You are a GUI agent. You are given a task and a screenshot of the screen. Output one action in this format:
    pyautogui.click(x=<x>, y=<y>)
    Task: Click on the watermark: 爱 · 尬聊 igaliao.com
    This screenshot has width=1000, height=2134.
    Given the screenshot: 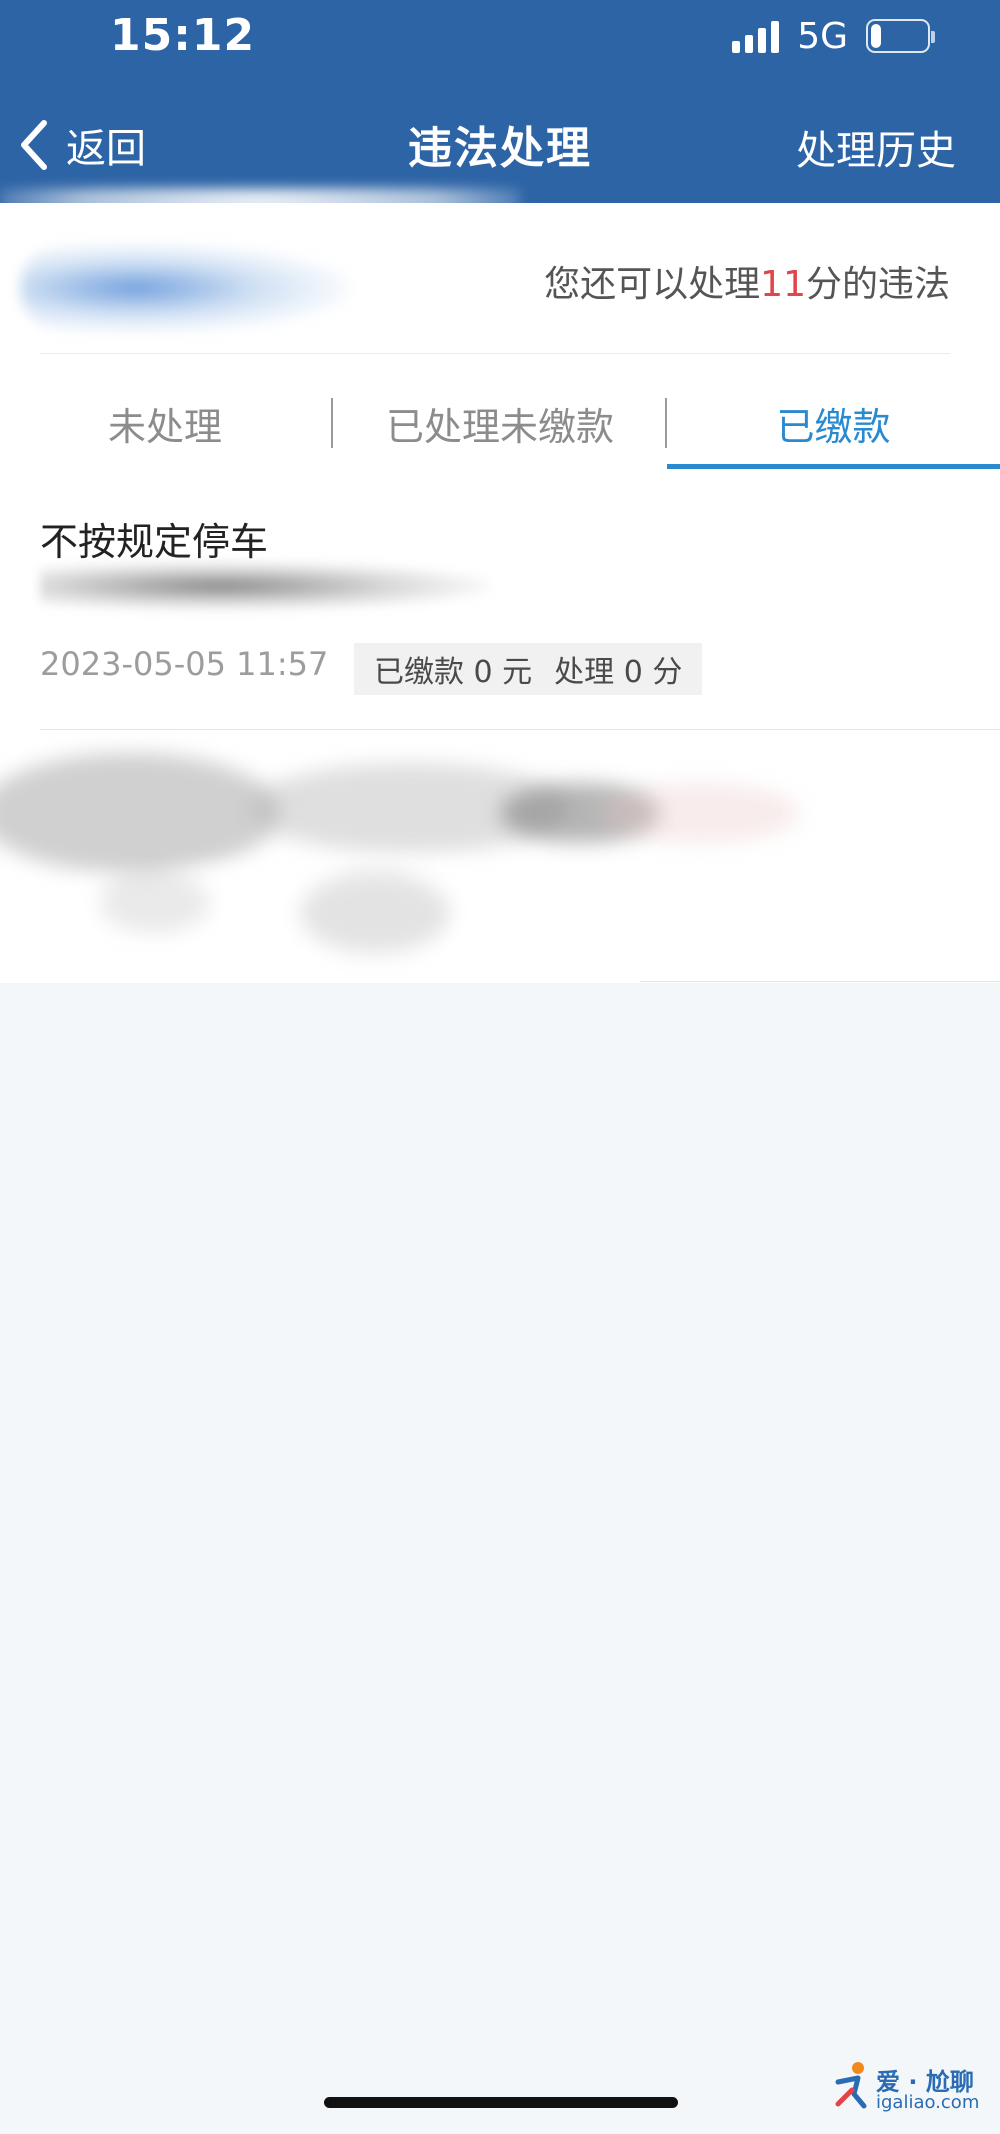 What is the action you would take?
    pyautogui.click(x=908, y=2090)
    